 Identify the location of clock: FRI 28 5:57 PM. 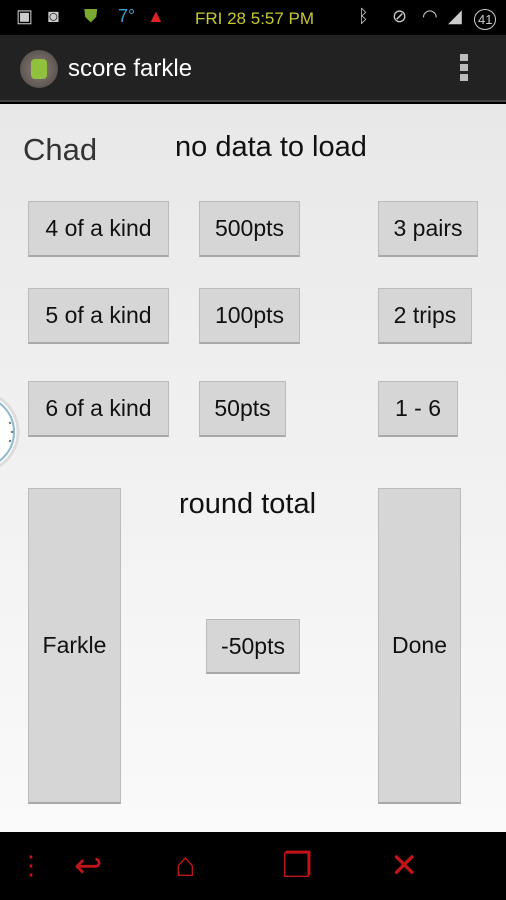
(255, 18).